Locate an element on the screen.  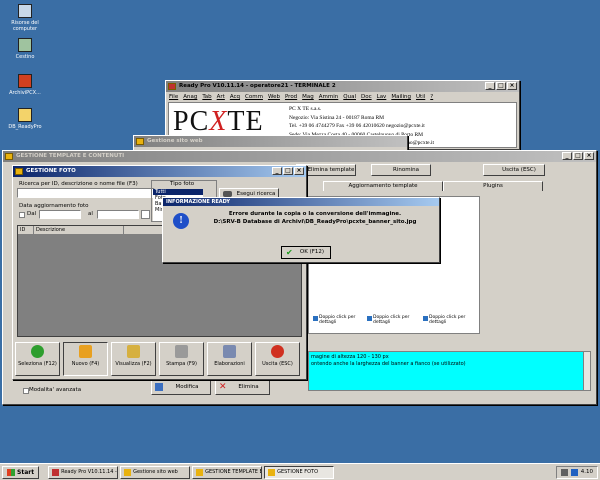
company-line: Negozio: Via Sistina 24 - 00187 Roma RM is located at coordinates (337, 117).